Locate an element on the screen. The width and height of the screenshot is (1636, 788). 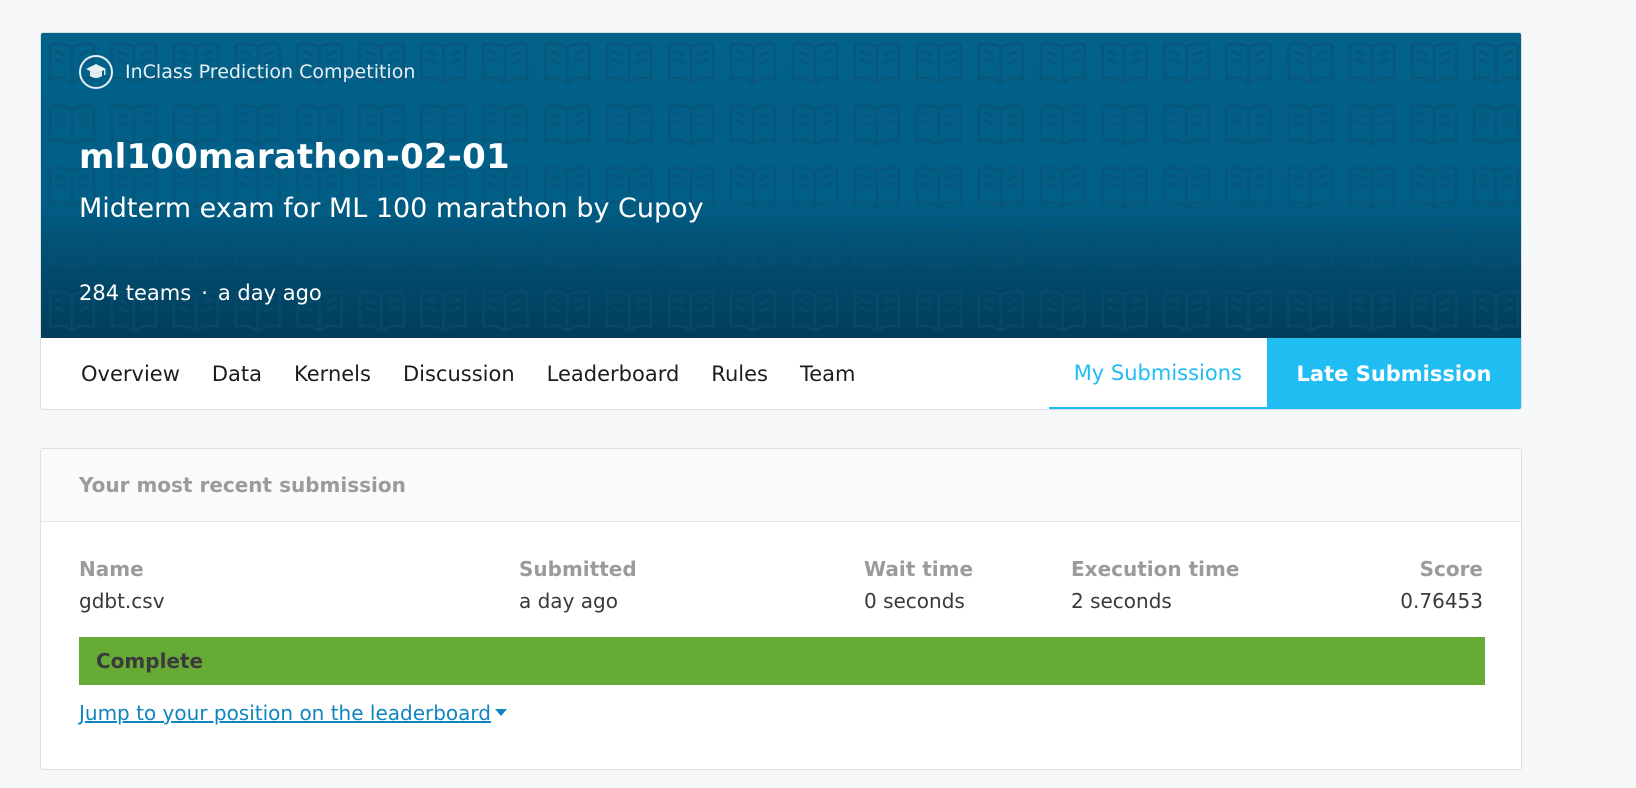
competition-type: InClass Prediction Competition is located at coordinates (247, 72).